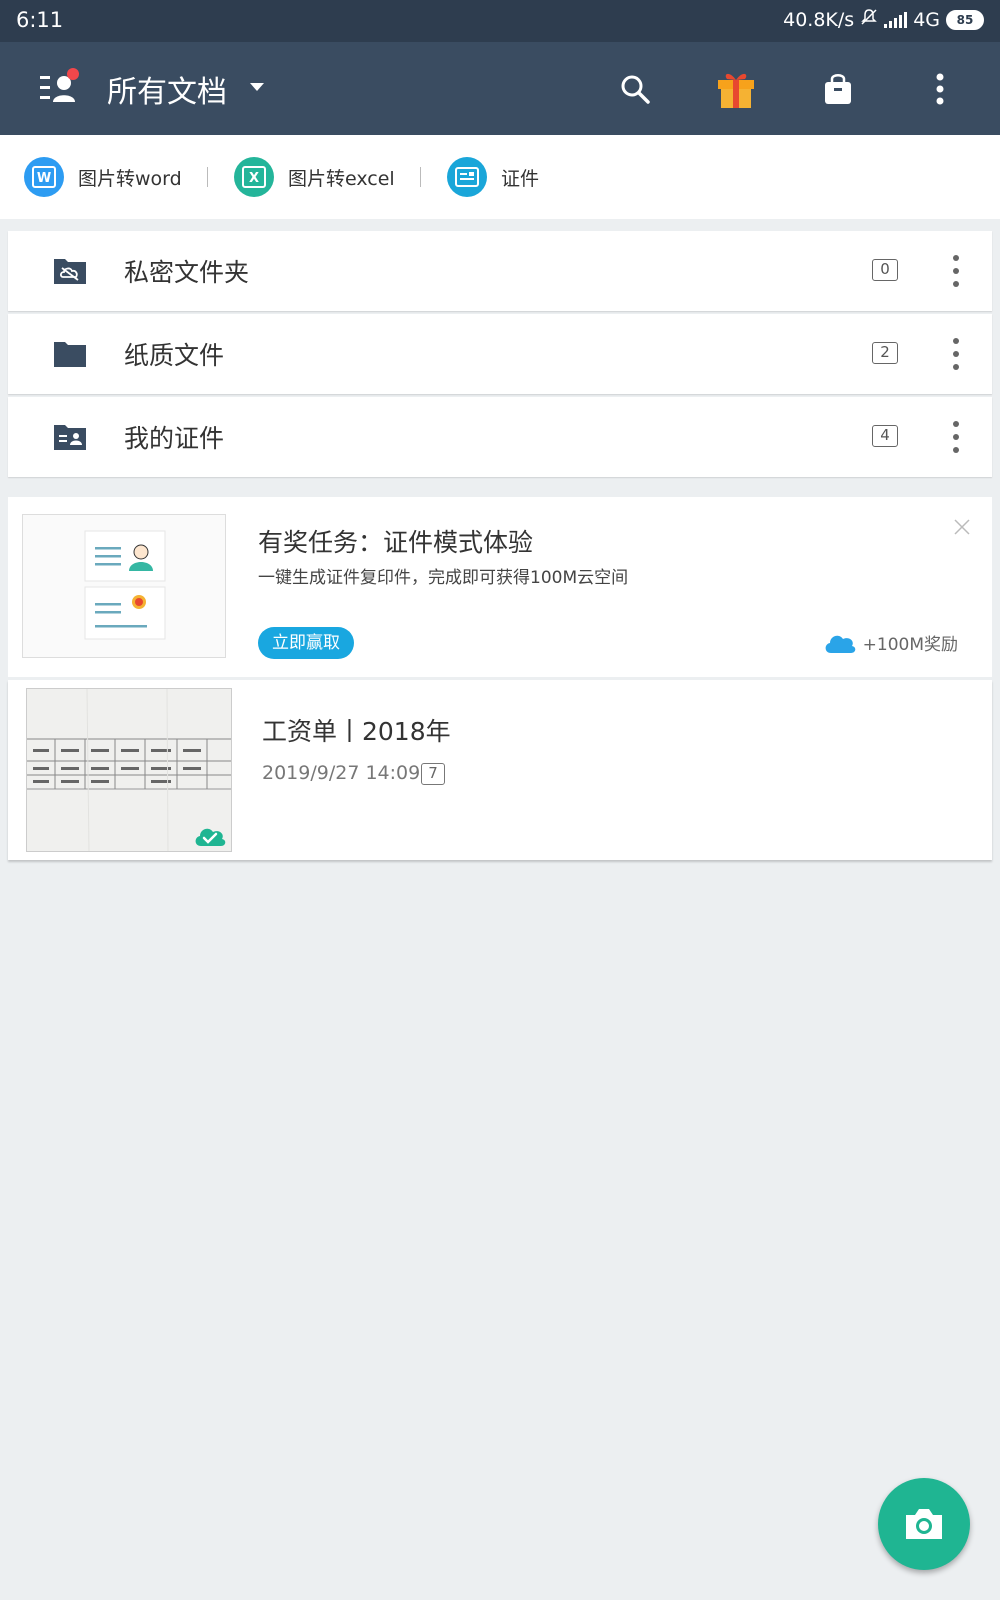 Image resolution: width=1000 pixels, height=1600 pixels. What do you see at coordinates (341, 773) in the screenshot?
I see `document-date: 2019/9/27 14:09` at bounding box center [341, 773].